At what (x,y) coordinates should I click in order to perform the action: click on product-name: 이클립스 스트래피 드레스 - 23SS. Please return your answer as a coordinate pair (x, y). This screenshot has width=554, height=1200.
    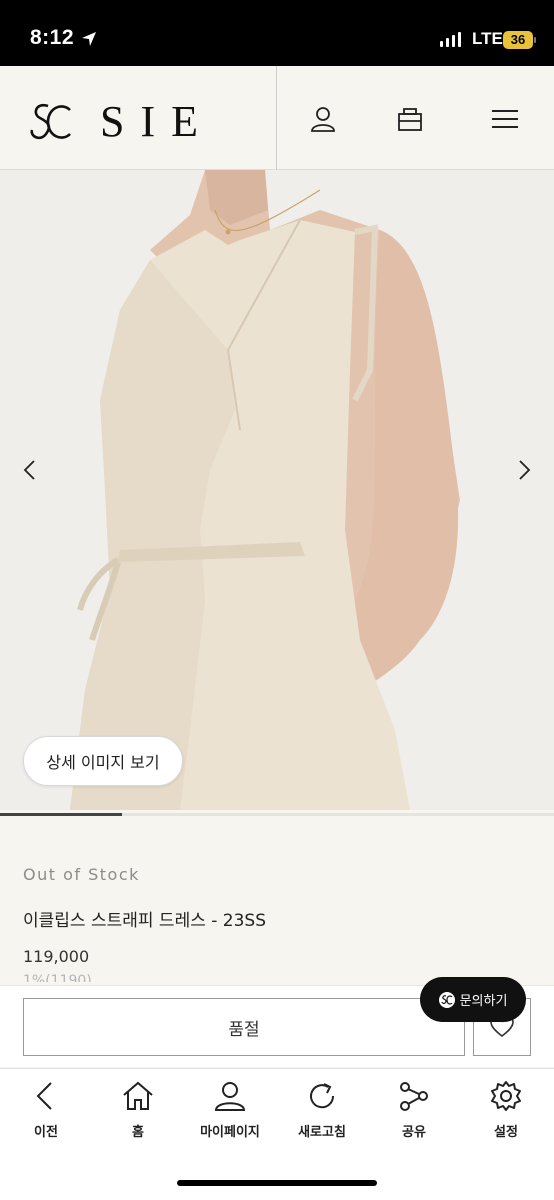
    Looking at the image, I should click on (145, 921).